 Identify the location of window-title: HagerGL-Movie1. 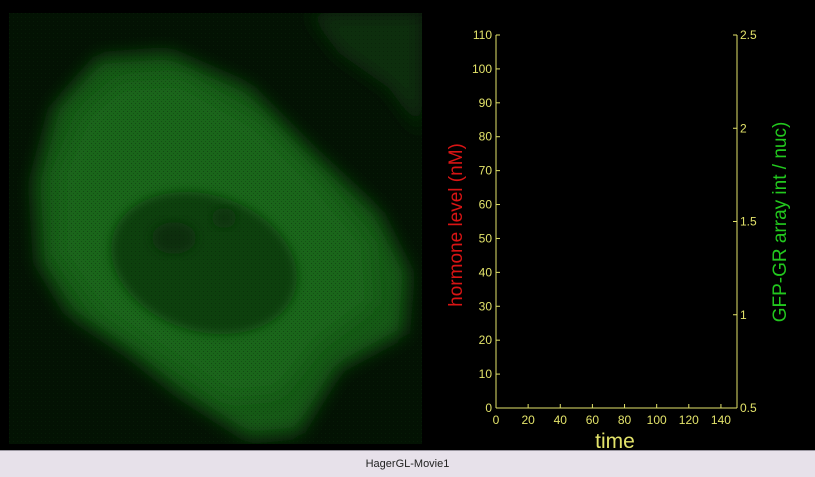
(407, 464).